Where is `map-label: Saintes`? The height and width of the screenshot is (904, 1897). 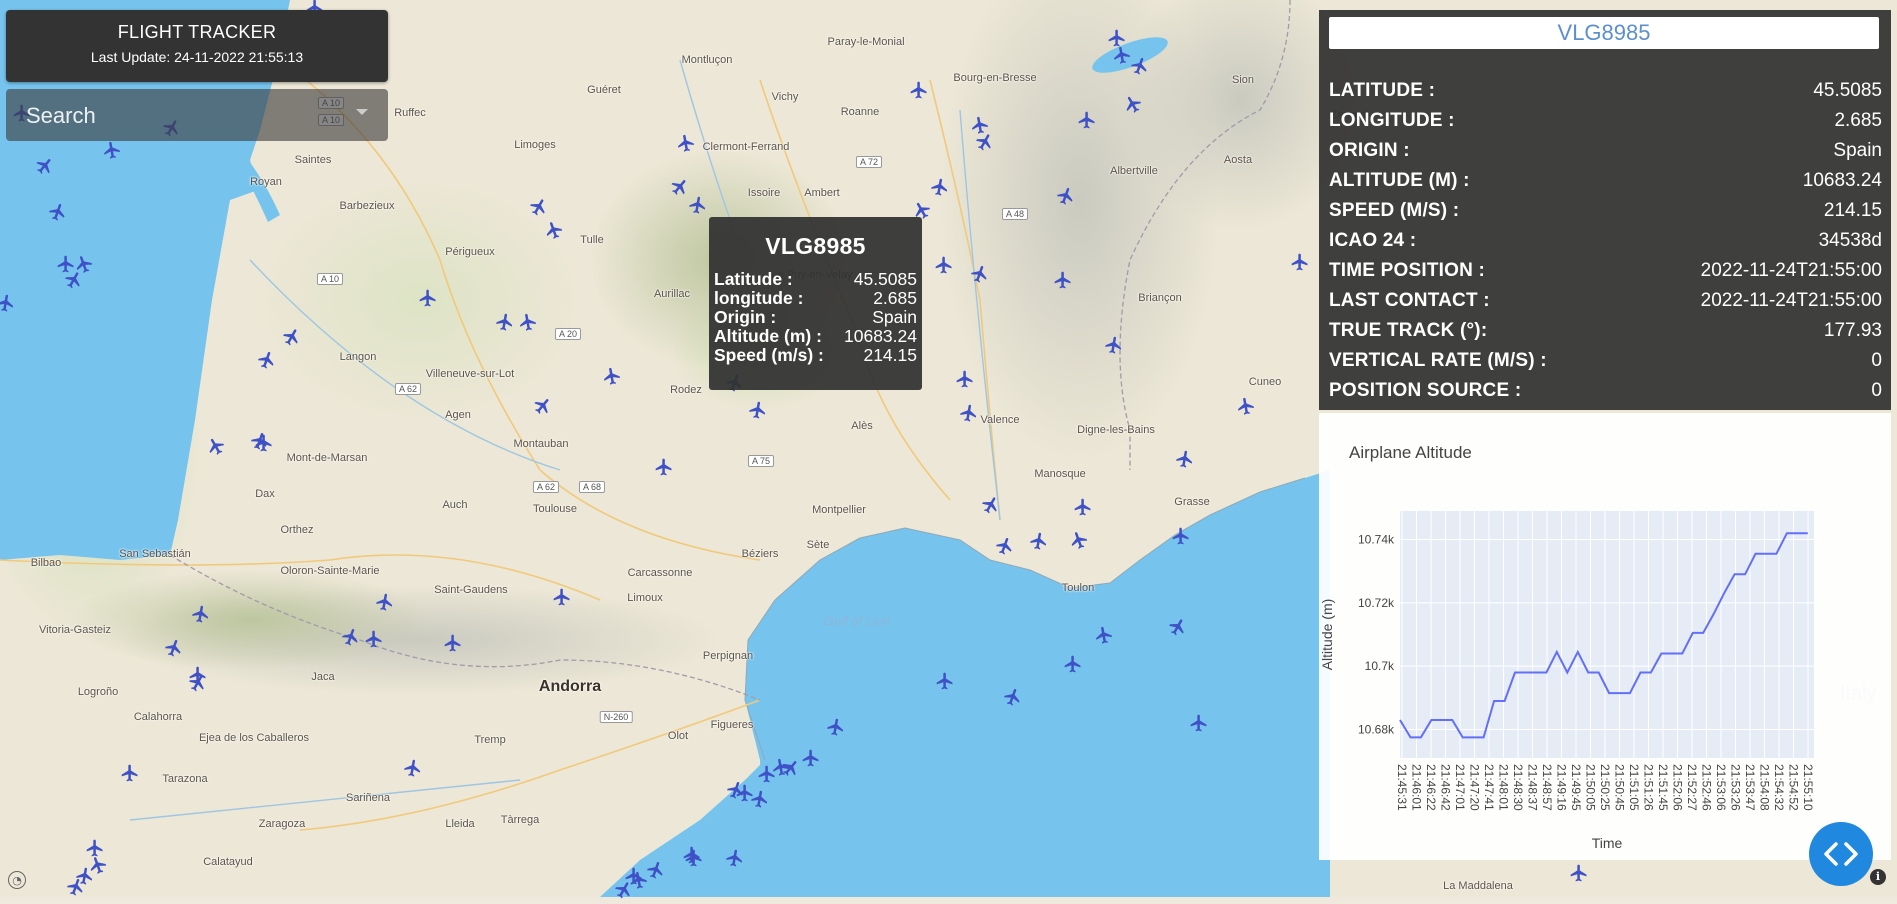
map-label: Saintes is located at coordinates (313, 160).